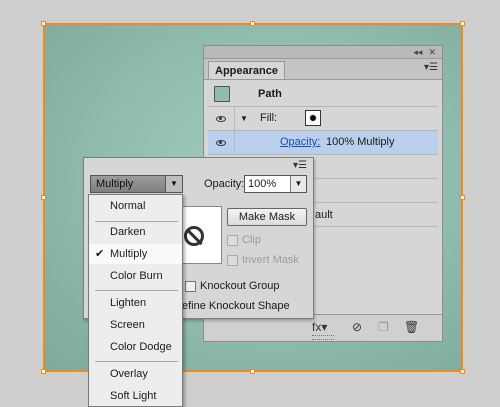  Describe the element at coordinates (300, 142) in the screenshot. I see `opacity-link: Opacity:` at that location.